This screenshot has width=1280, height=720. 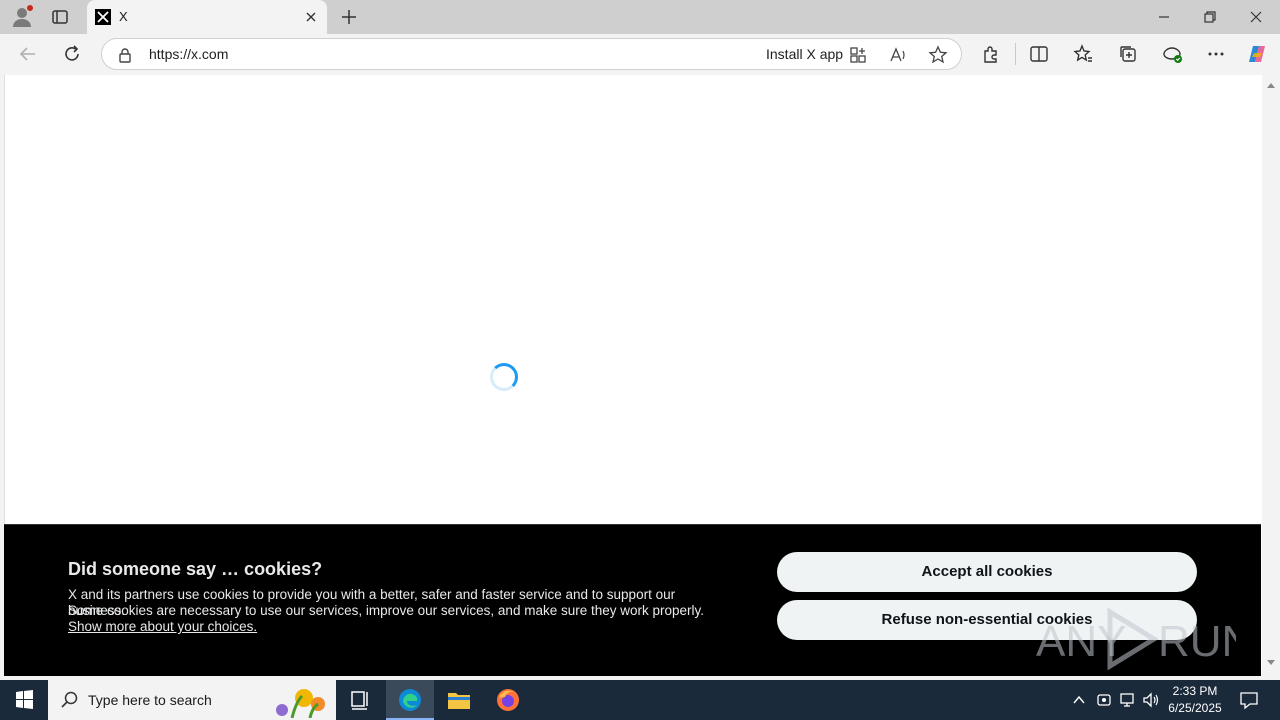 I want to click on new-tab-icon, so click(x=349, y=17).